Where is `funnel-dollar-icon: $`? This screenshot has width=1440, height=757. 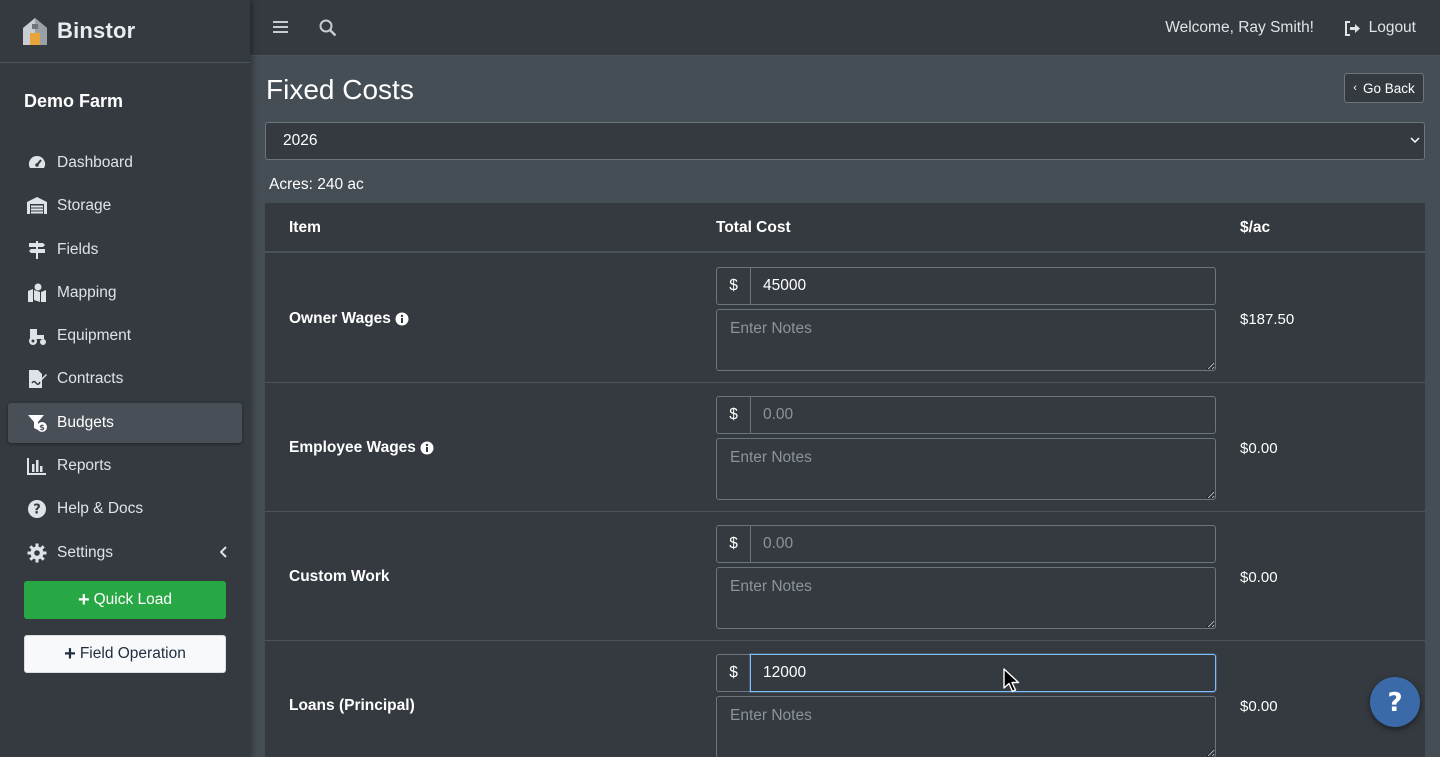
funnel-dollar-icon: $ is located at coordinates (37, 423).